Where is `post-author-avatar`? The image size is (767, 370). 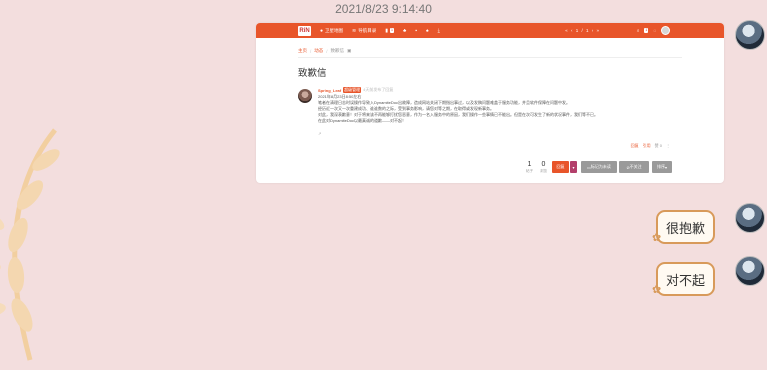 post-author-avatar is located at coordinates (305, 96).